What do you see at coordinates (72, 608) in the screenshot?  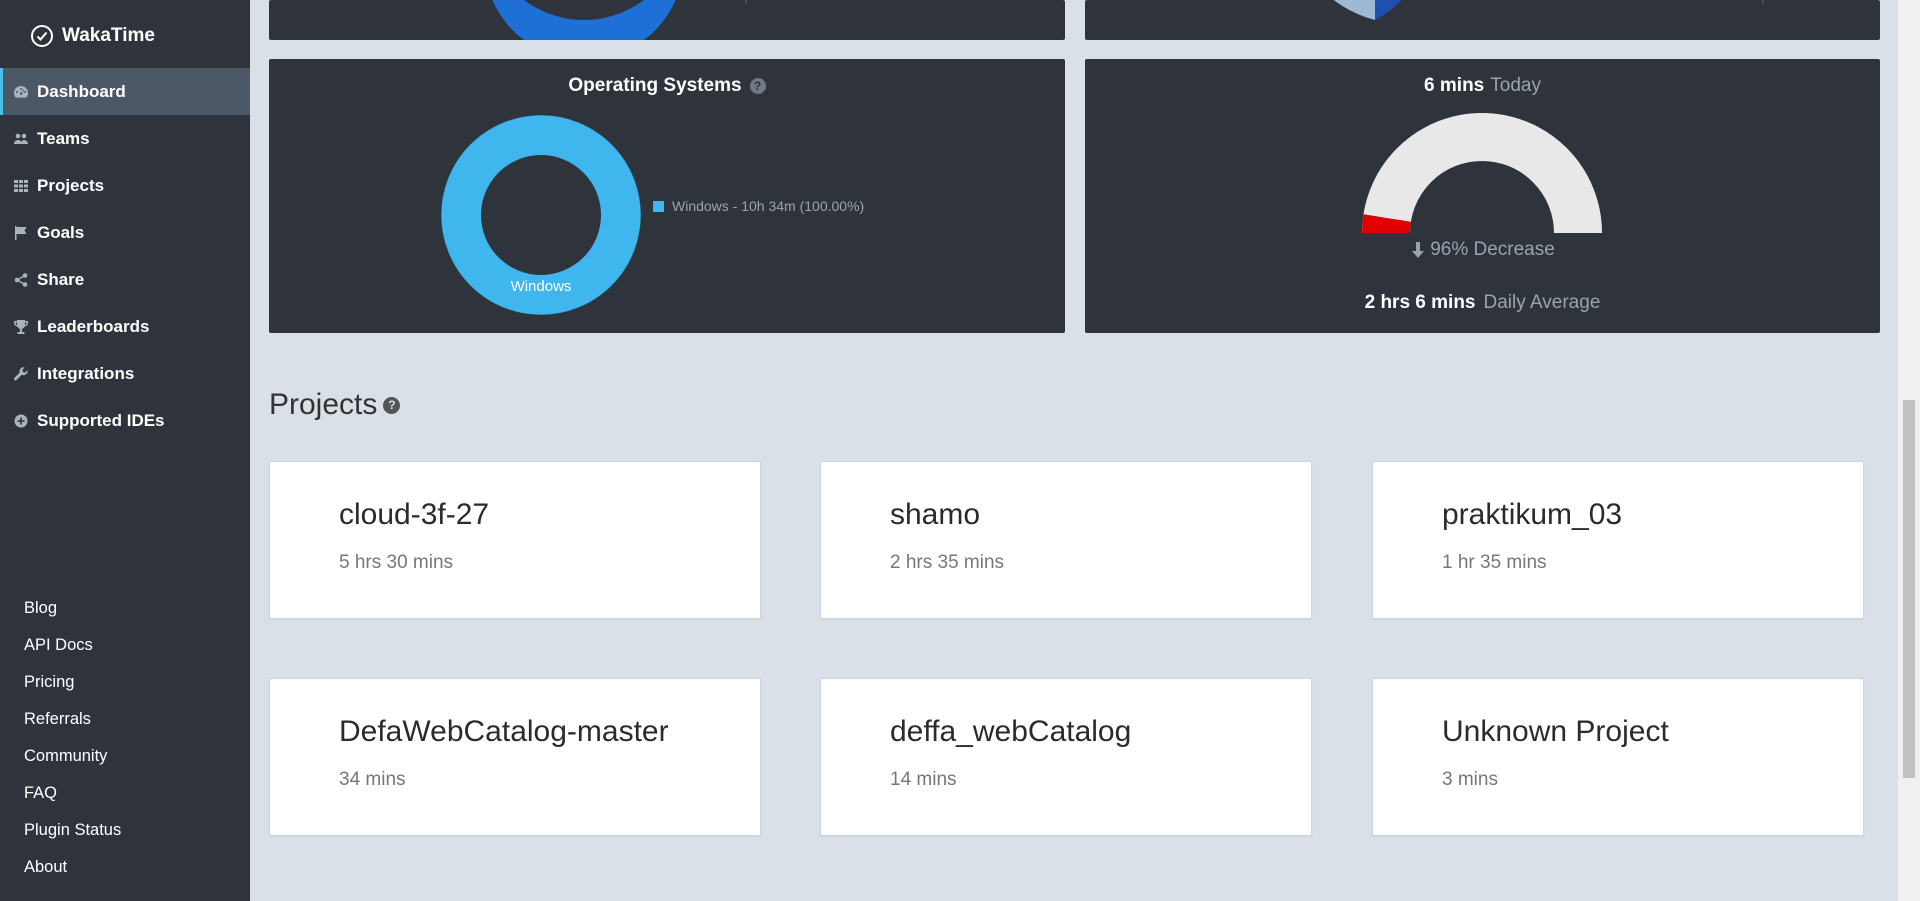 I see `footer-link-blog: Blog` at bounding box center [72, 608].